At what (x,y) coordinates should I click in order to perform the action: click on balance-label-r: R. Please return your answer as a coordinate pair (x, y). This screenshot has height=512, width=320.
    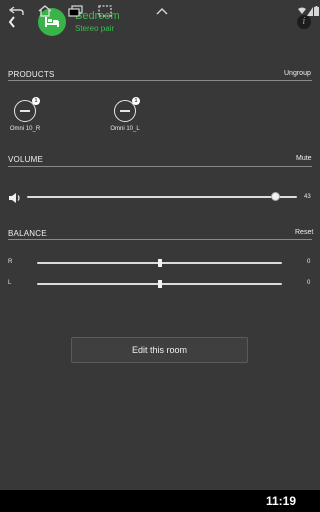
    Looking at the image, I should click on (10, 262).